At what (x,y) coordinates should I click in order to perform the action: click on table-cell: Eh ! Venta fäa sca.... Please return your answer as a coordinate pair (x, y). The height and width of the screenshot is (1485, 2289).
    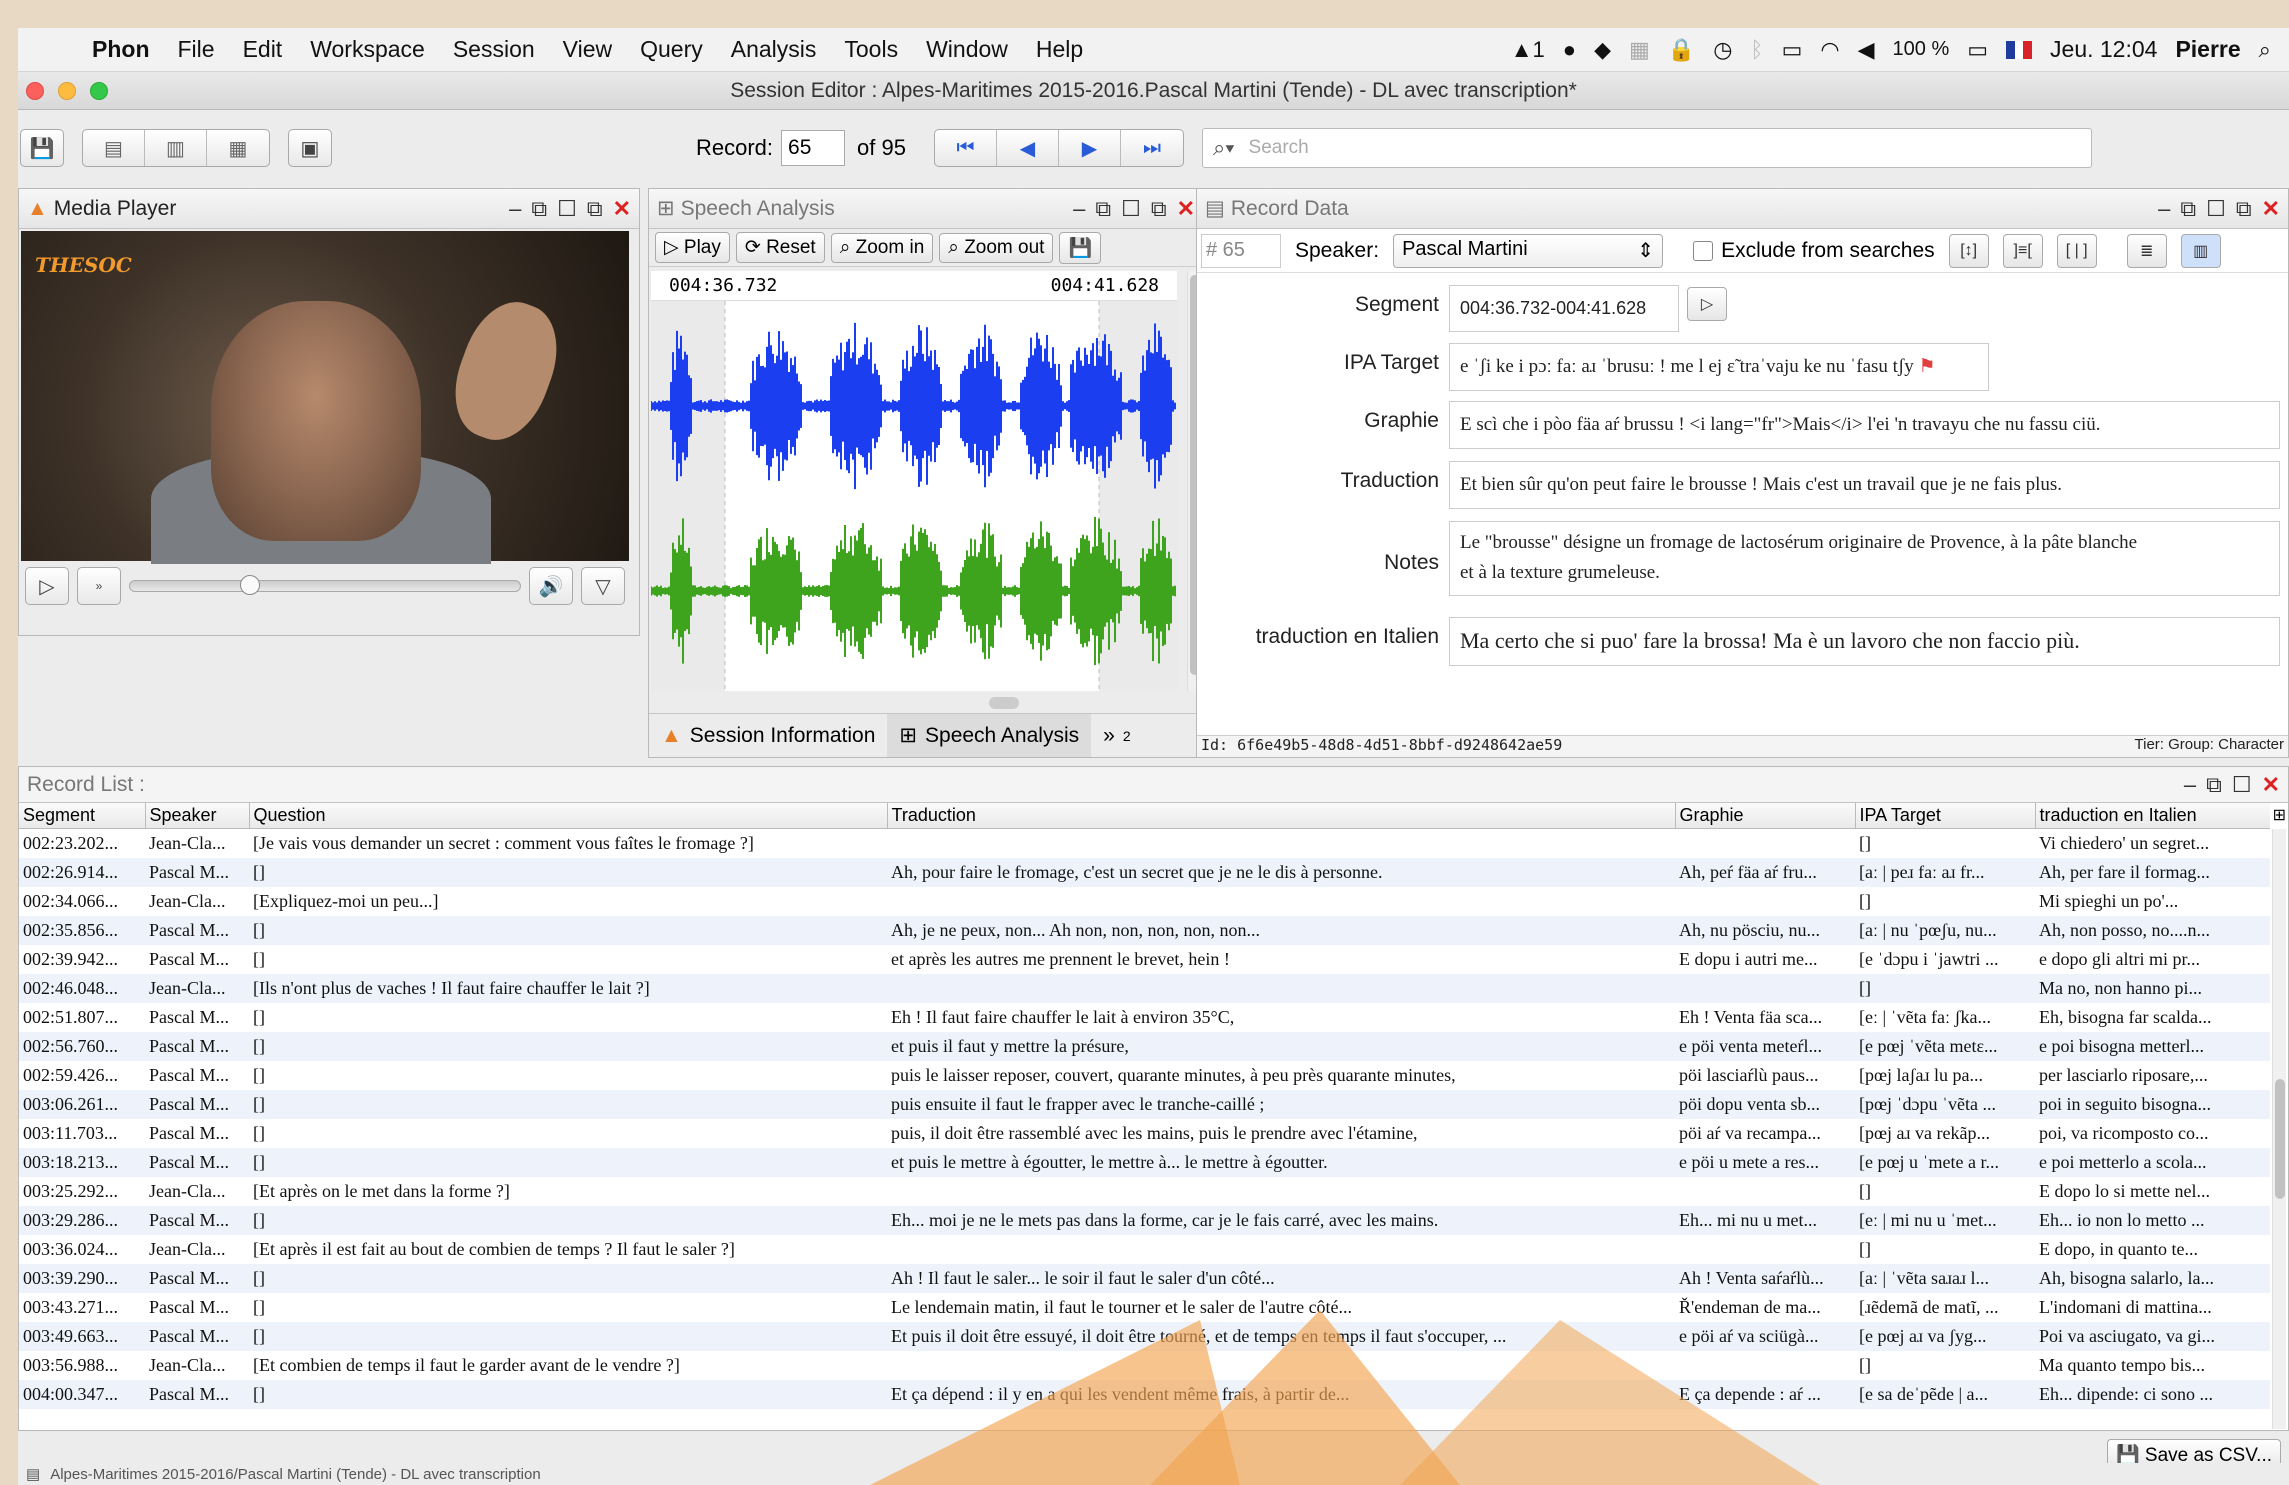
    Looking at the image, I should click on (1765, 1017).